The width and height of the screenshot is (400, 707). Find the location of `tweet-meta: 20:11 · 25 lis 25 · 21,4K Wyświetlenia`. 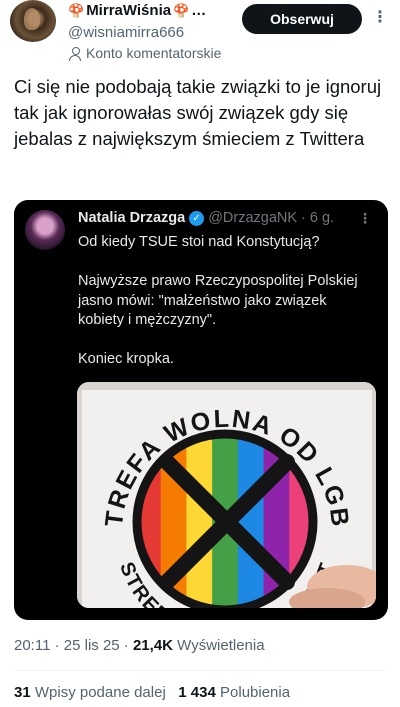

tweet-meta: 20:11 · 25 lis 25 · 21,4K Wyświetlenia is located at coordinates (139, 645).